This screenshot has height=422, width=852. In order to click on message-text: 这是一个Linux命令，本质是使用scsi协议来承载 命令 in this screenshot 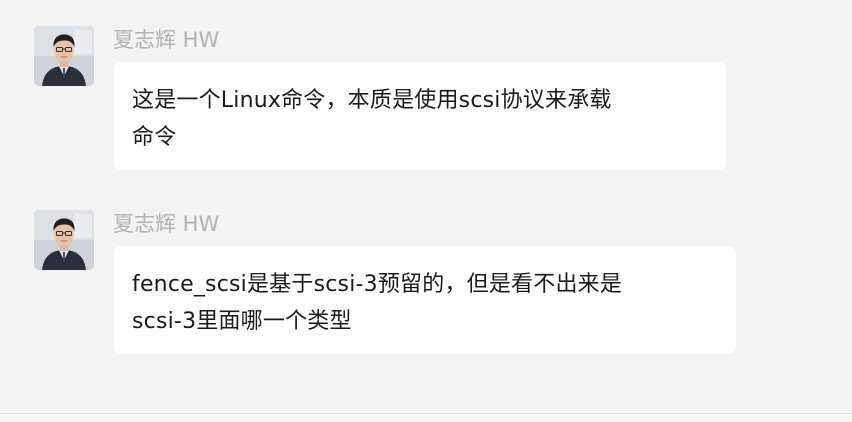, I will do `click(372, 119)`.